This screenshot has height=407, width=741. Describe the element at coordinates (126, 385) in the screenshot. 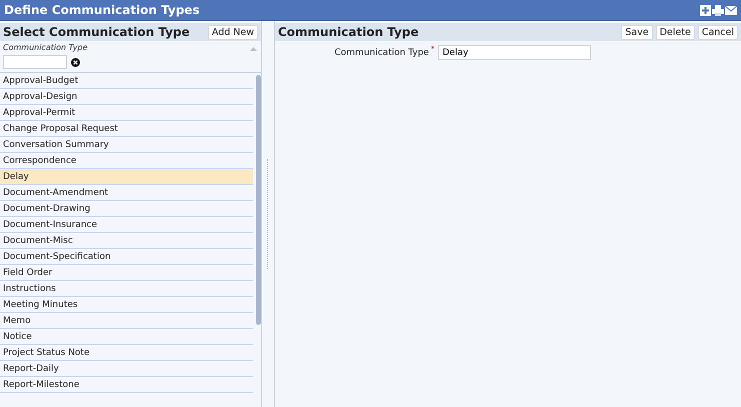

I see `list-item: Report-Milestone` at that location.